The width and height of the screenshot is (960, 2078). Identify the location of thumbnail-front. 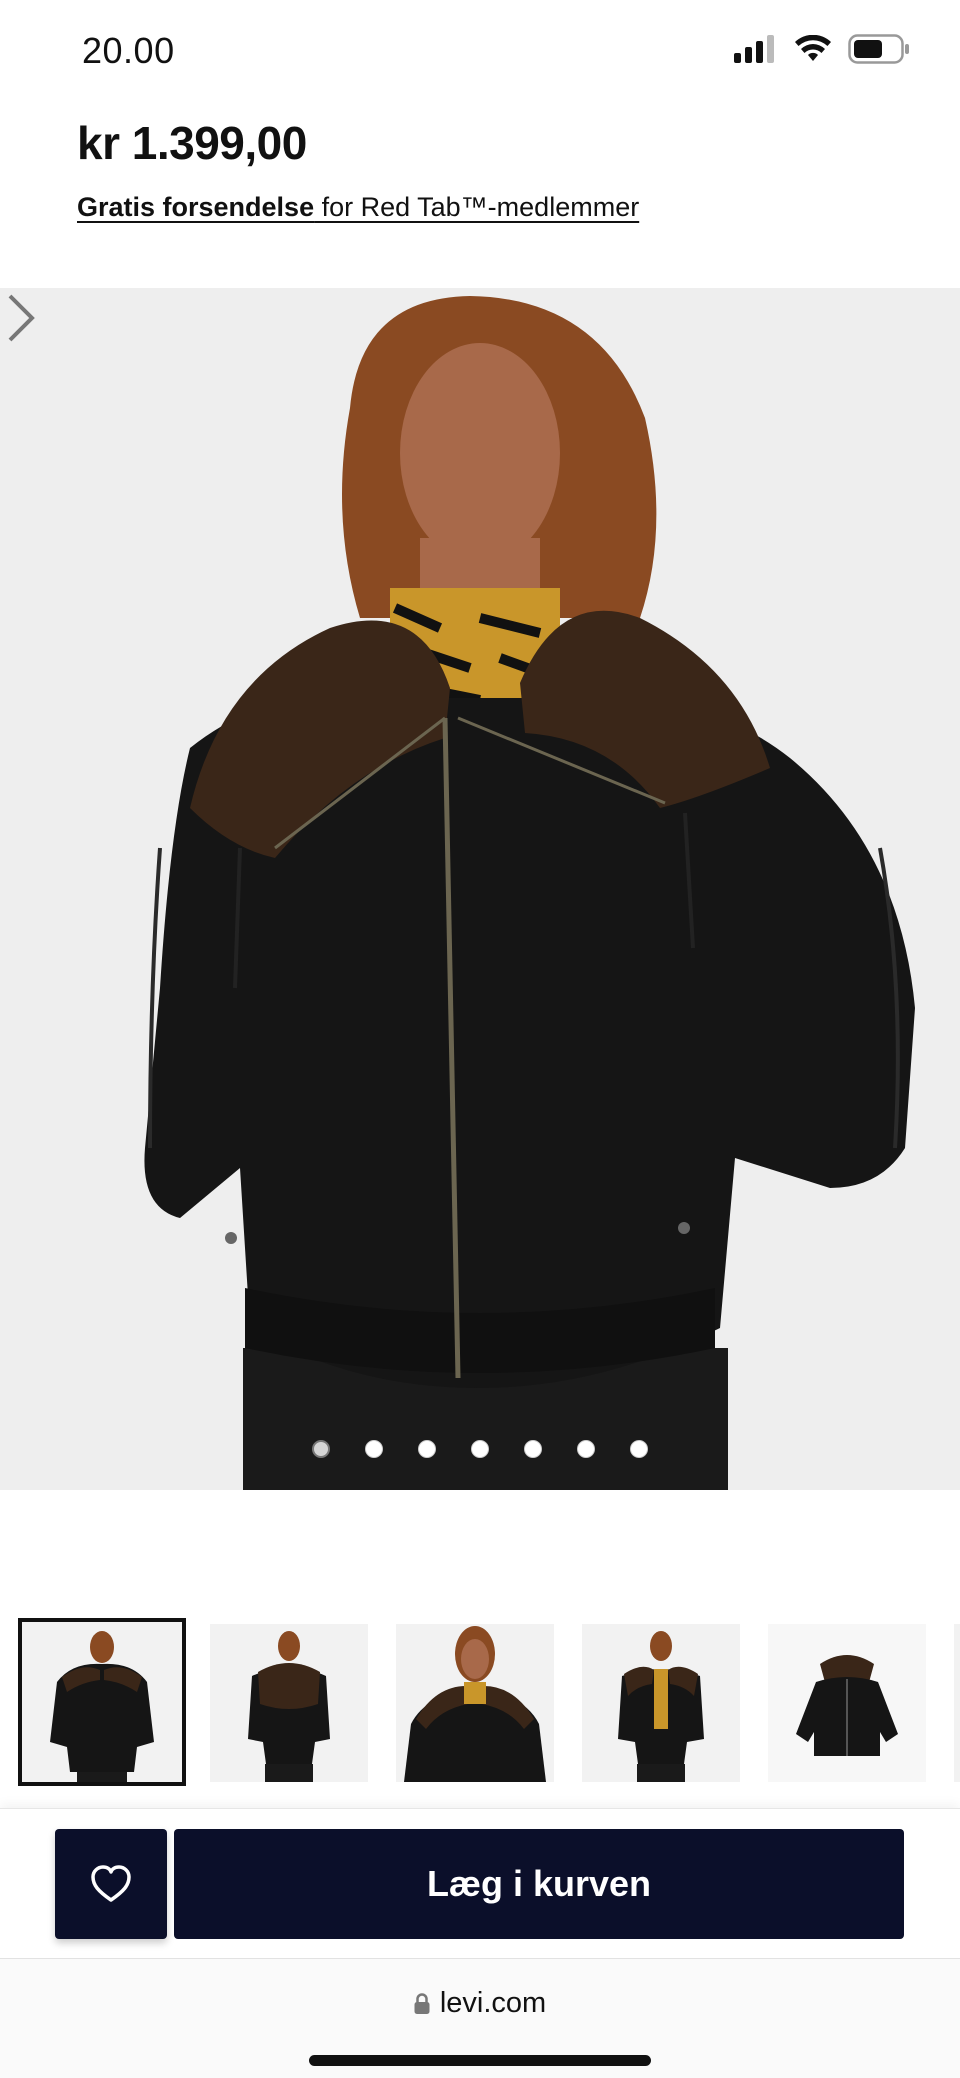
(102, 1702).